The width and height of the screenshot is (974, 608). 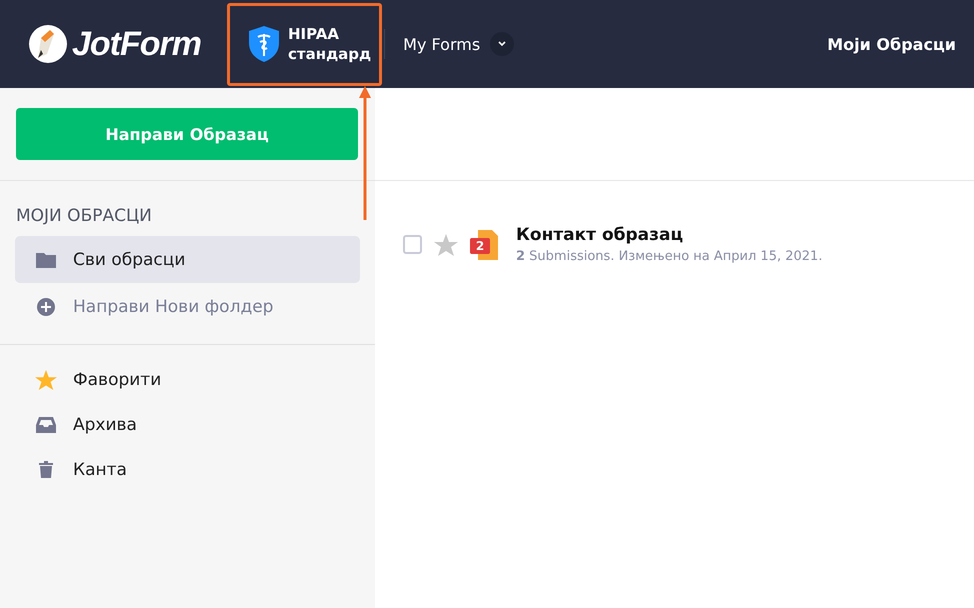 I want to click on checkbox, so click(x=412, y=244).